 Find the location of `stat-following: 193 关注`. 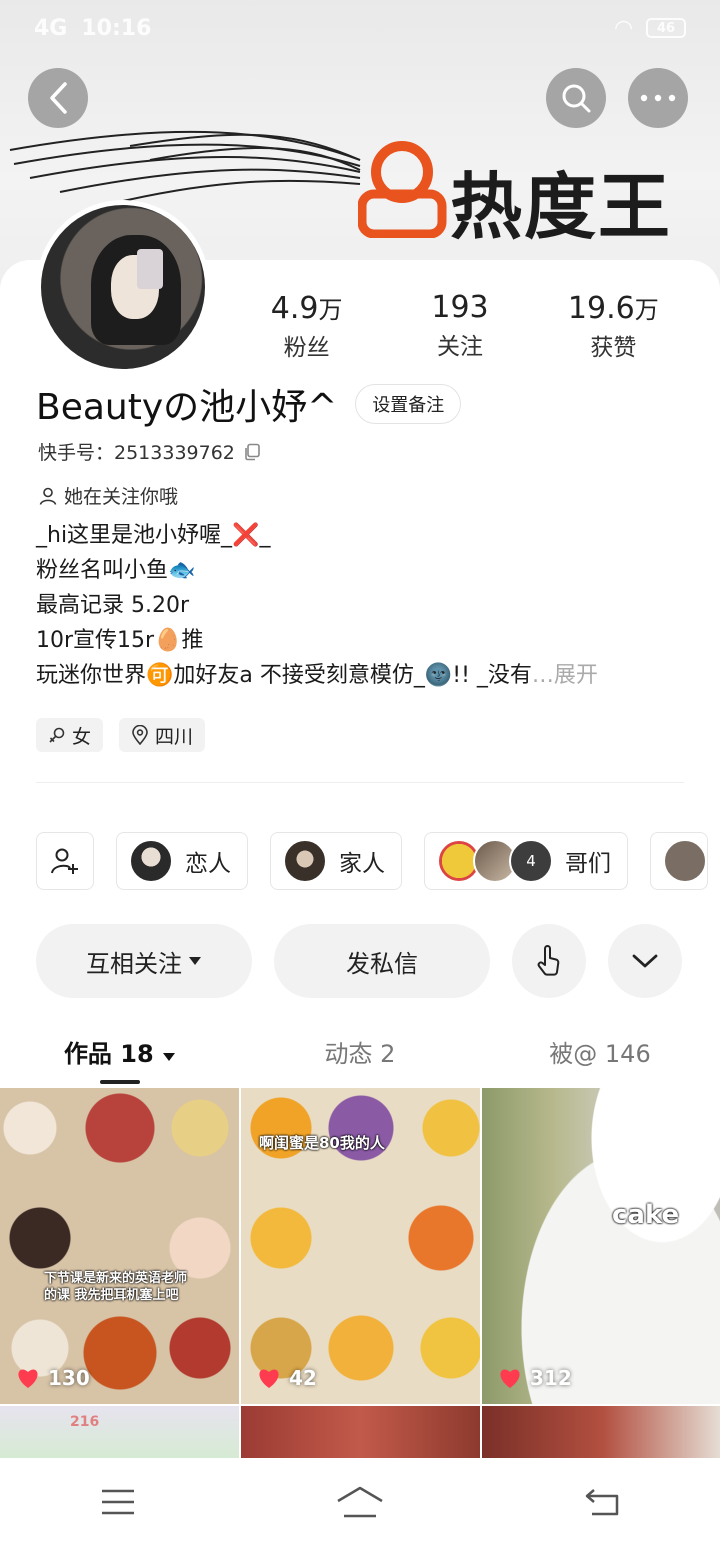

stat-following: 193 关注 is located at coordinates (459, 326).